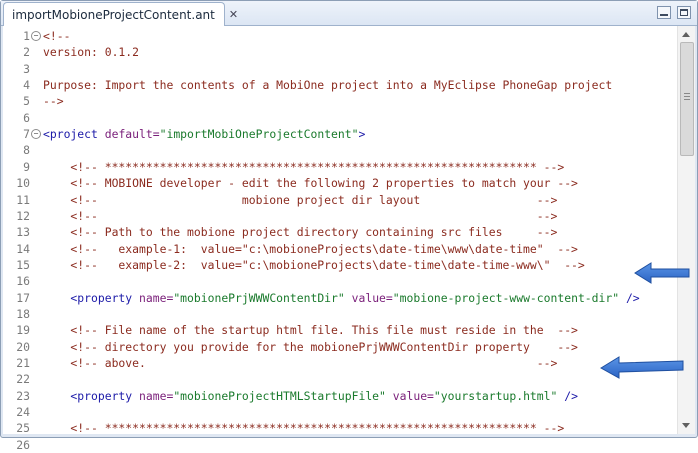 Image resolution: width=698 pixels, height=453 pixels. What do you see at coordinates (687, 99) in the screenshot?
I see `scroll-thumb` at bounding box center [687, 99].